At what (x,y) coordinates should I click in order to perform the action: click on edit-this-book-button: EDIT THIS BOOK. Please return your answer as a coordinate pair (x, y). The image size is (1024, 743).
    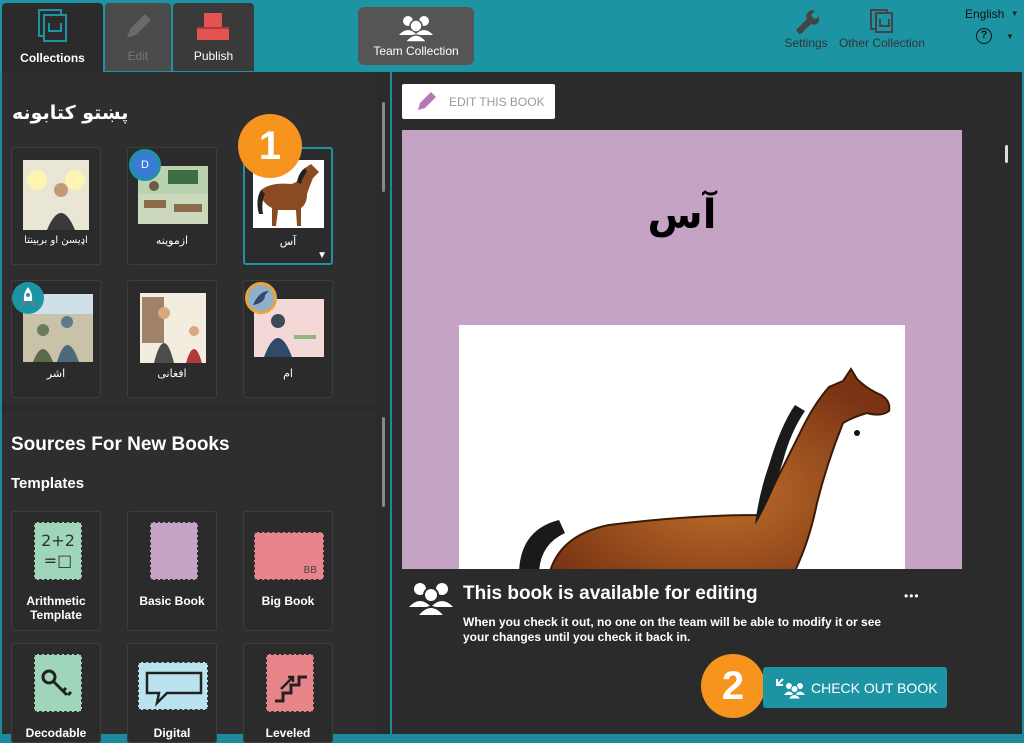
    Looking at the image, I should click on (478, 101).